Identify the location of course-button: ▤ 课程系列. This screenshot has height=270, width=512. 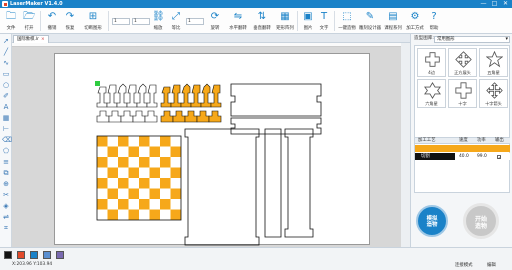
(393, 21).